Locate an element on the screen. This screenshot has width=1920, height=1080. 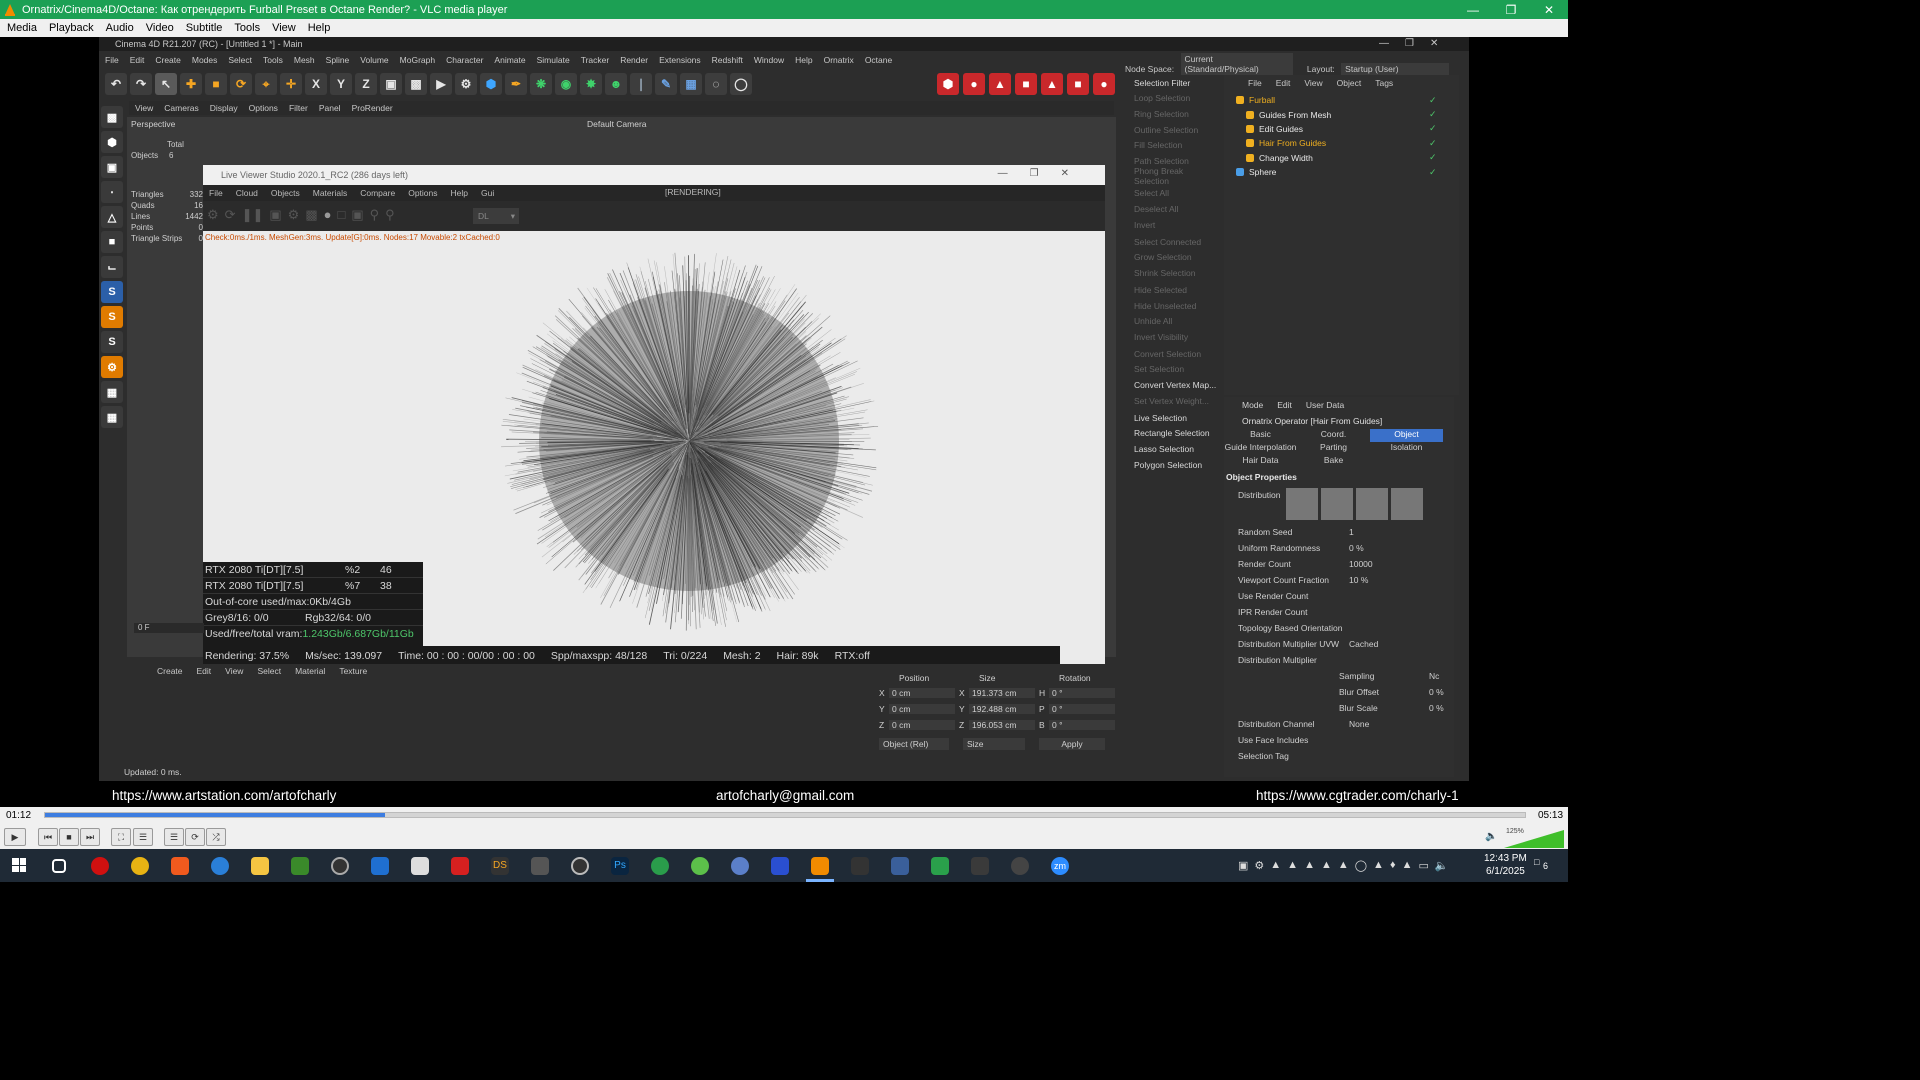
qbittorrent-icon is located at coordinates (740, 866).